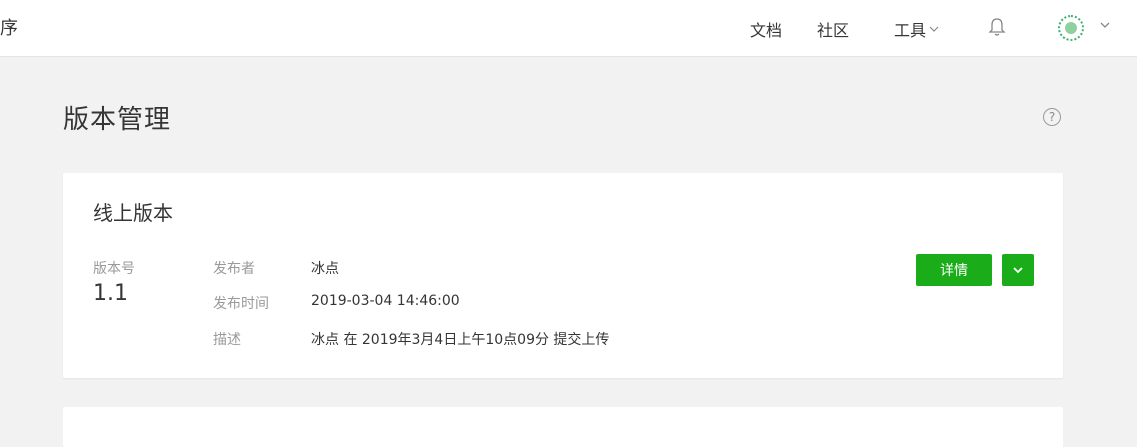 The image size is (1137, 447). I want to click on top-navigation-bar: 序 文档 社区 工具, so click(568, 28).